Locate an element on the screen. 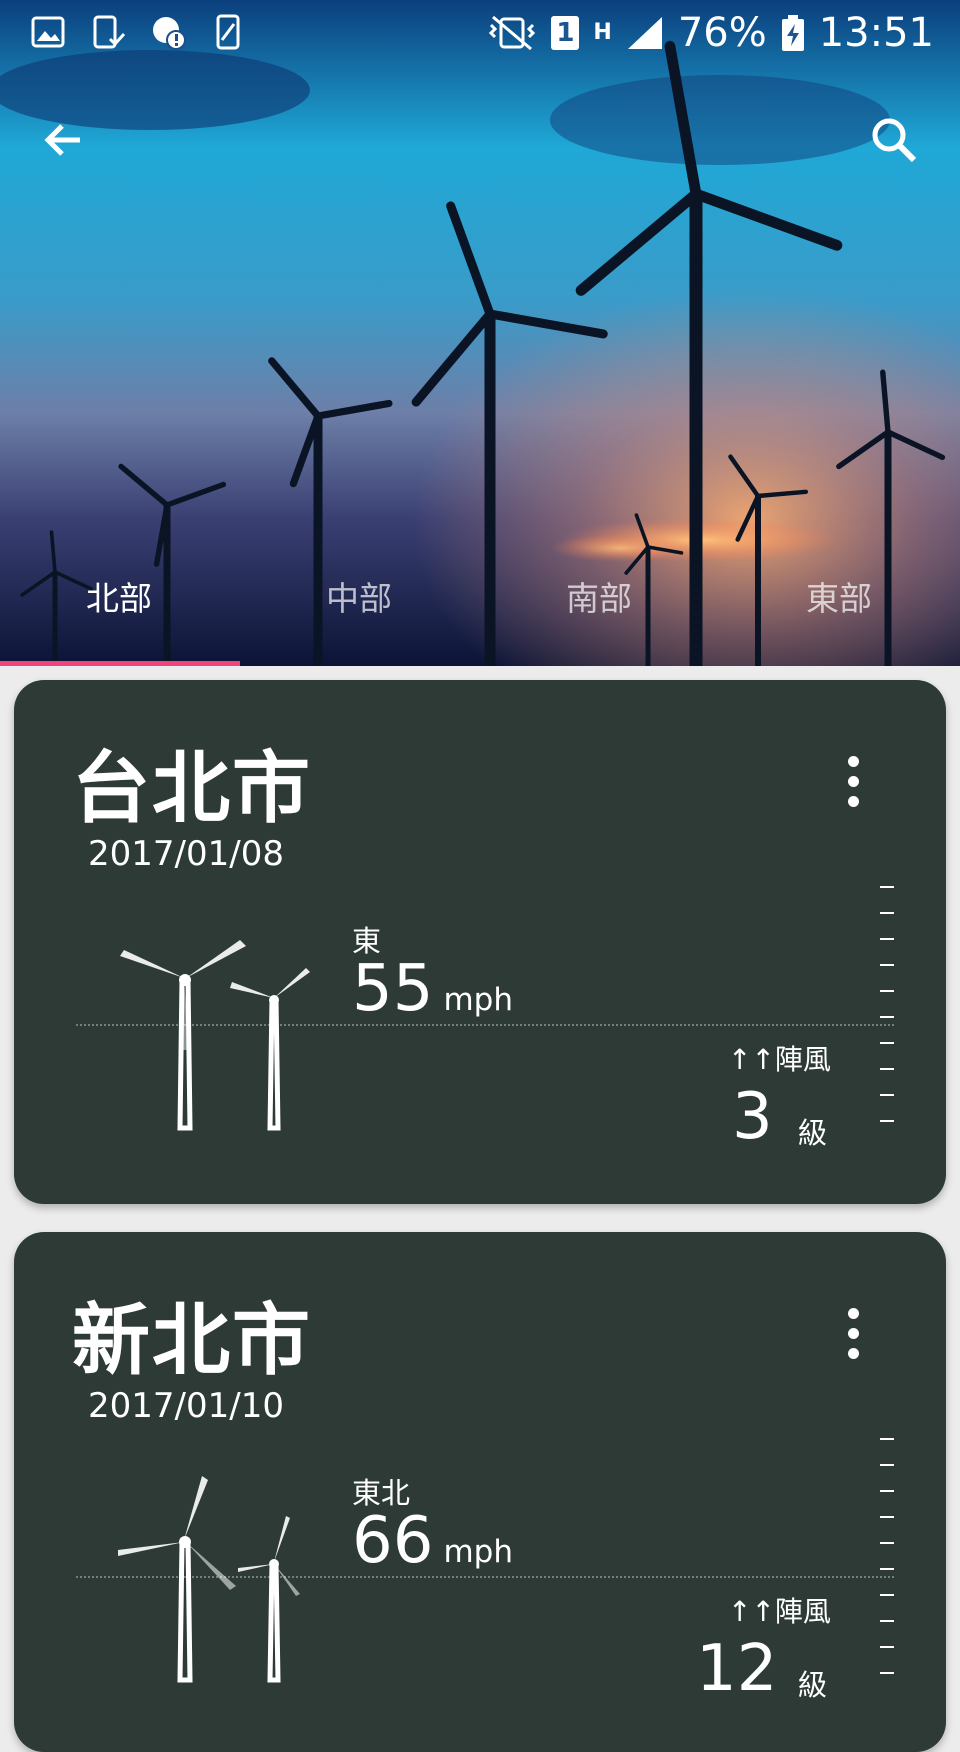  clock: 13:51 is located at coordinates (876, 33).